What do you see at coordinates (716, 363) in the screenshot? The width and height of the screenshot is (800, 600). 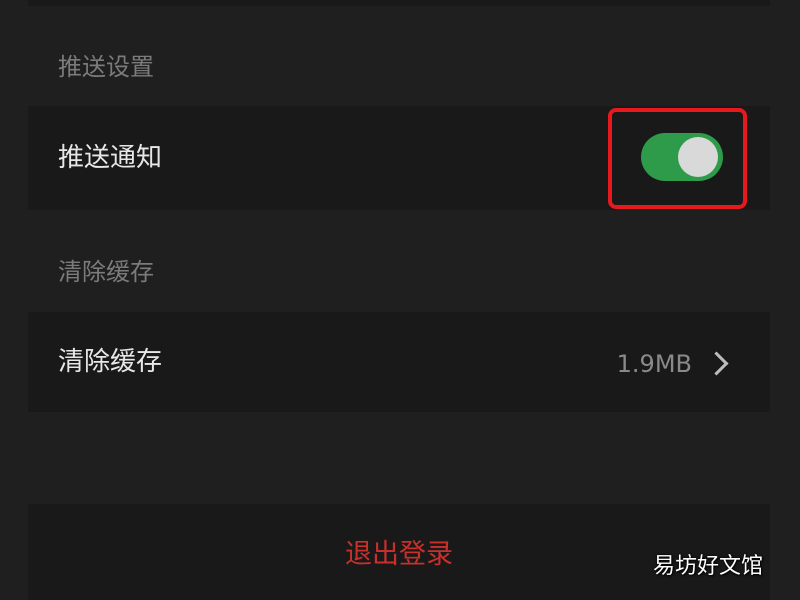 I see `chevron-right-icon` at bounding box center [716, 363].